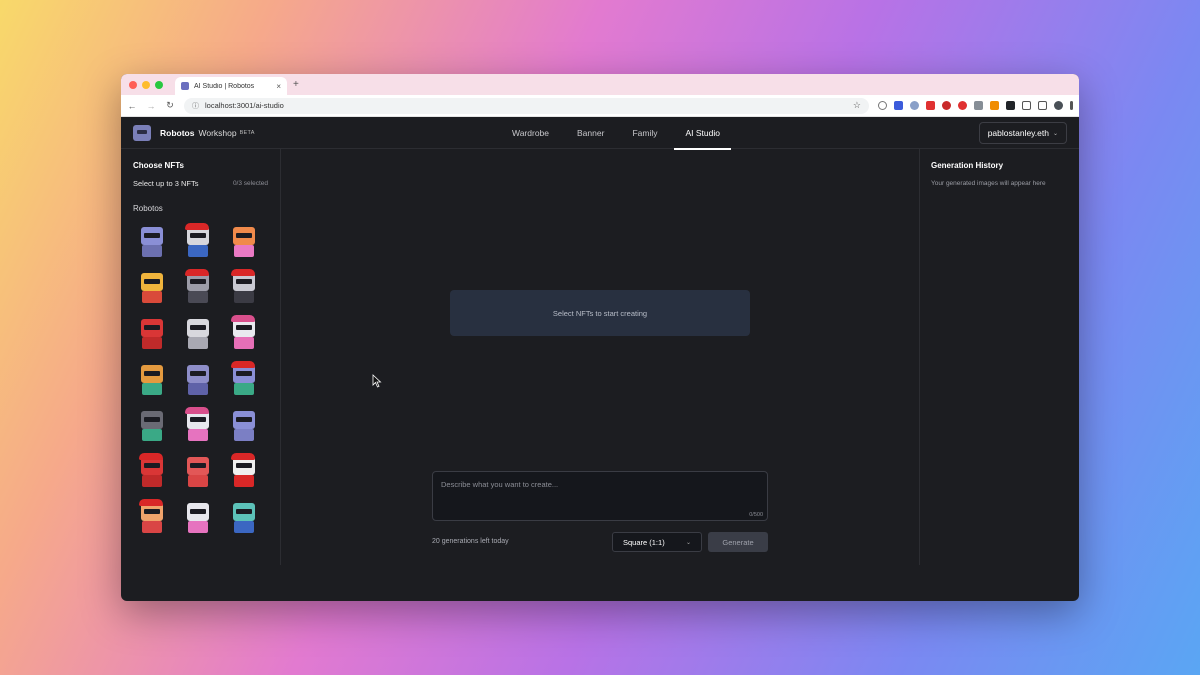 The image size is (1200, 675). Describe the element at coordinates (644, 133) in the screenshot. I see `nav-family: Family` at that location.